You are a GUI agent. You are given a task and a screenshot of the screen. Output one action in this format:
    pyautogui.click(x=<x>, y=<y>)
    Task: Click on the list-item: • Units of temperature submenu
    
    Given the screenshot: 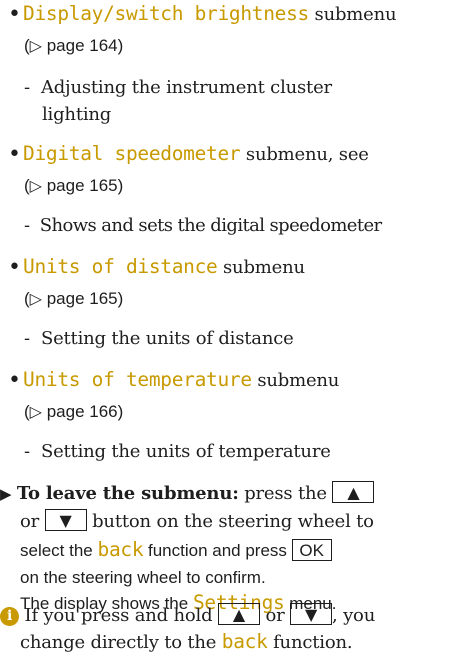 What is the action you would take?
    pyautogui.click(x=173, y=380)
    